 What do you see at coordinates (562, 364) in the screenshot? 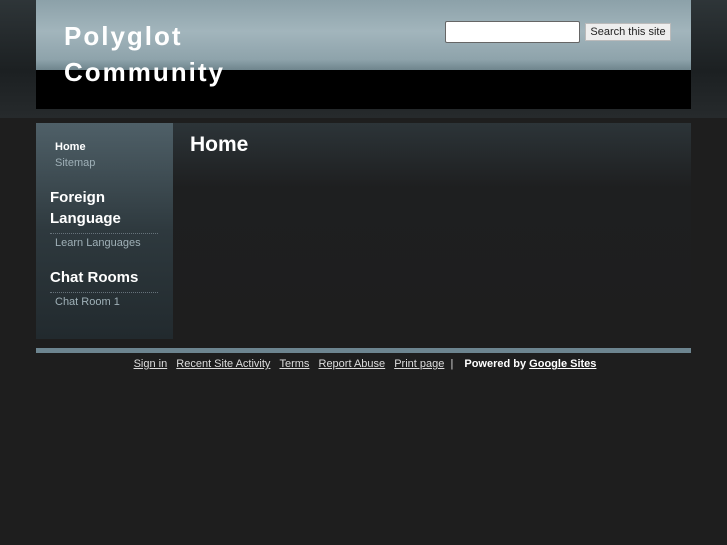
I see `google-sites-link: Google Sites` at bounding box center [562, 364].